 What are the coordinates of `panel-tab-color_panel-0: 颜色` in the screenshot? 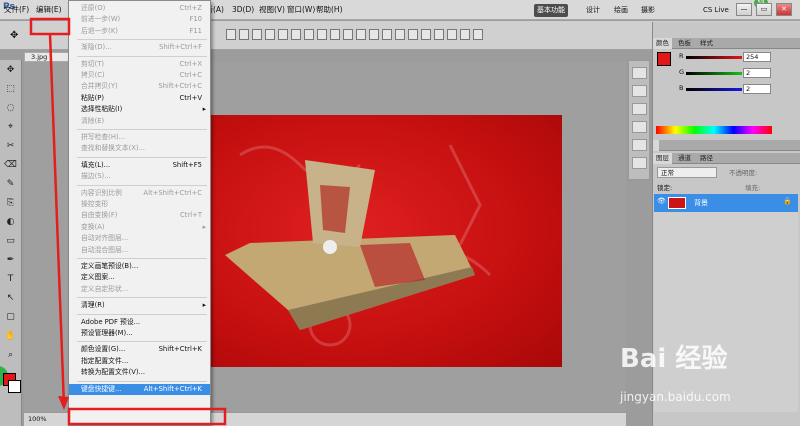 It's located at (662, 43).